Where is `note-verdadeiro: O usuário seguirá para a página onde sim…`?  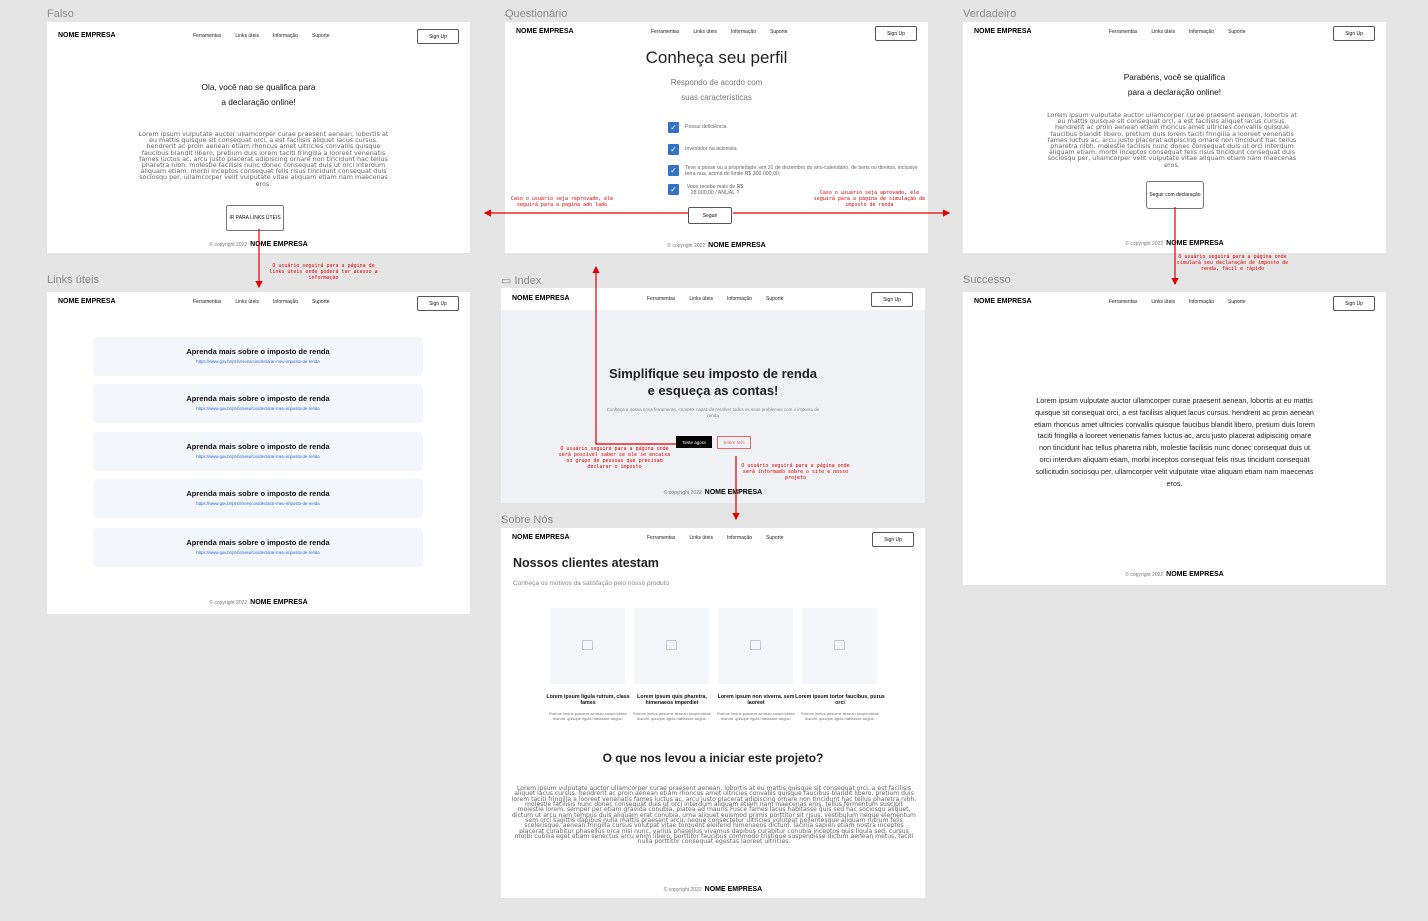 note-verdadeiro: O usuário seguirá para a página onde sim… is located at coordinates (1232, 263).